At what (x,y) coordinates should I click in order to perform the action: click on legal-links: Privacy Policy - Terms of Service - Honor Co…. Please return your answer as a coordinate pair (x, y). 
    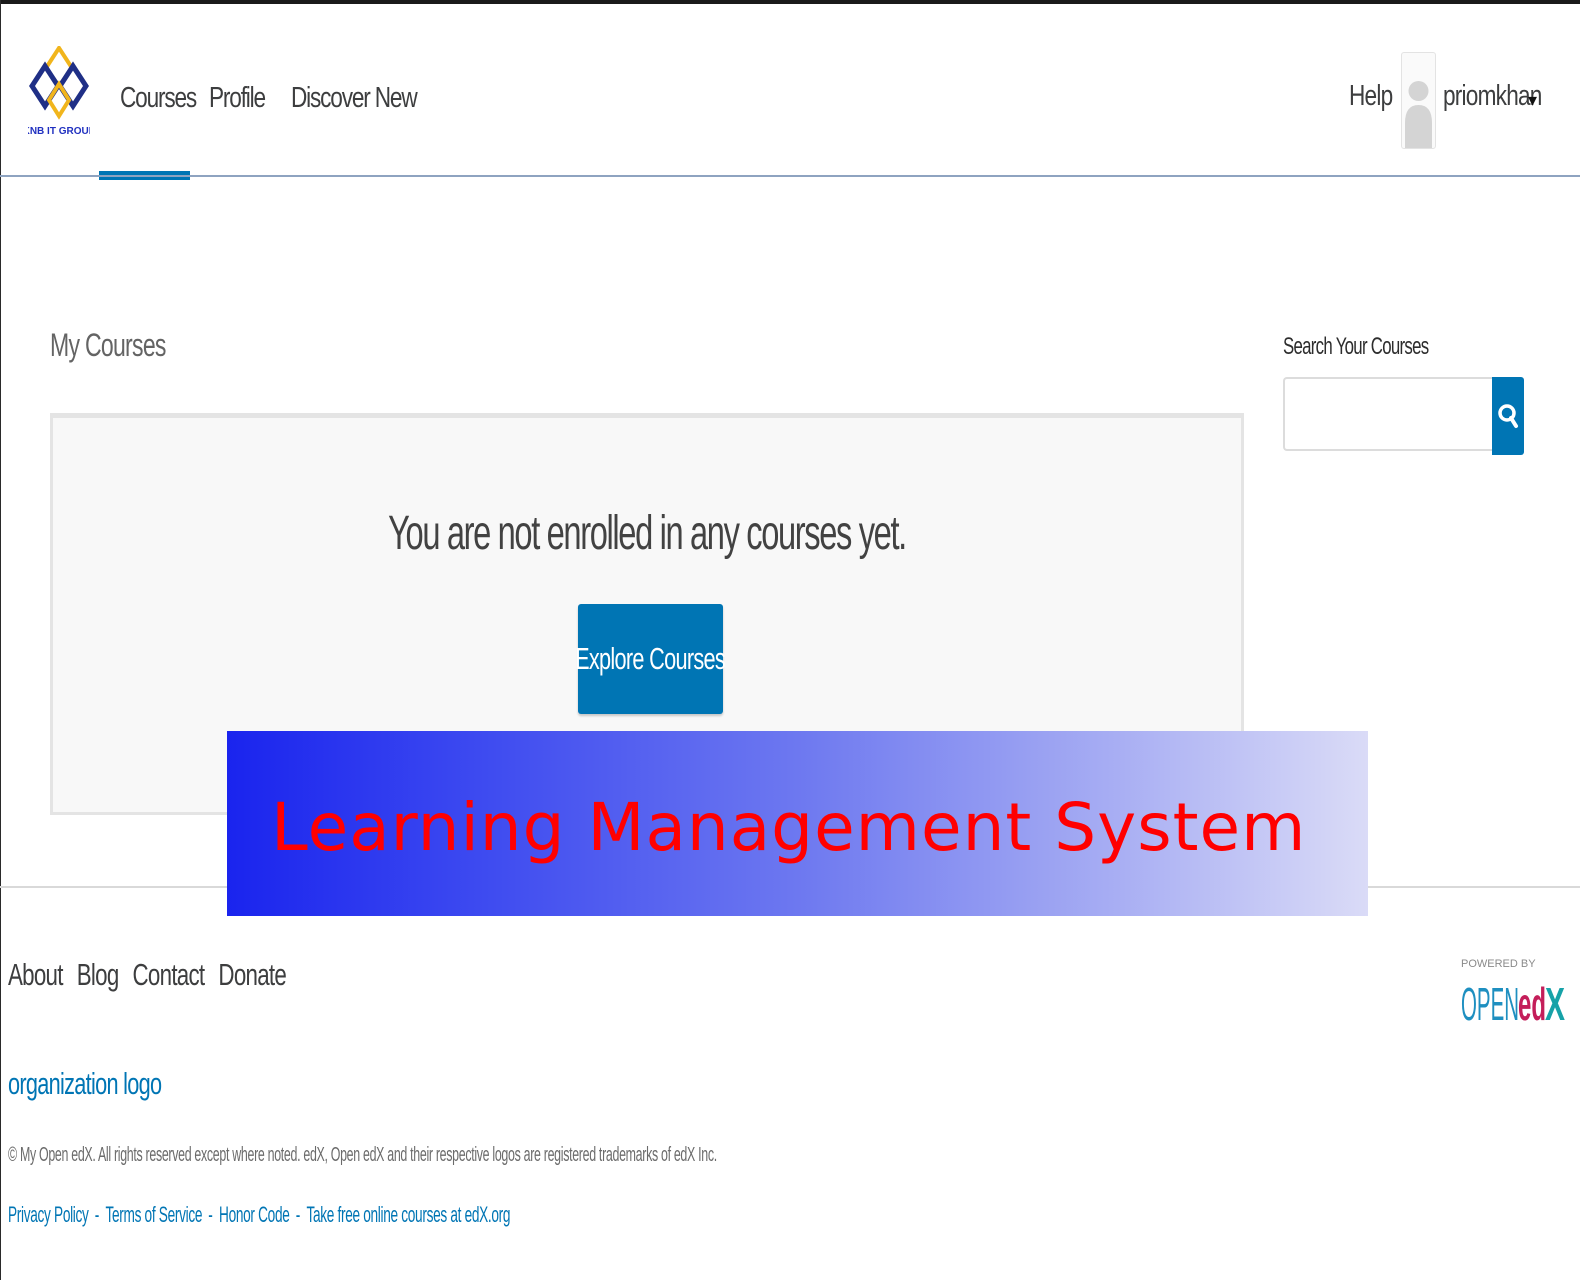
    Looking at the image, I should click on (259, 1215).